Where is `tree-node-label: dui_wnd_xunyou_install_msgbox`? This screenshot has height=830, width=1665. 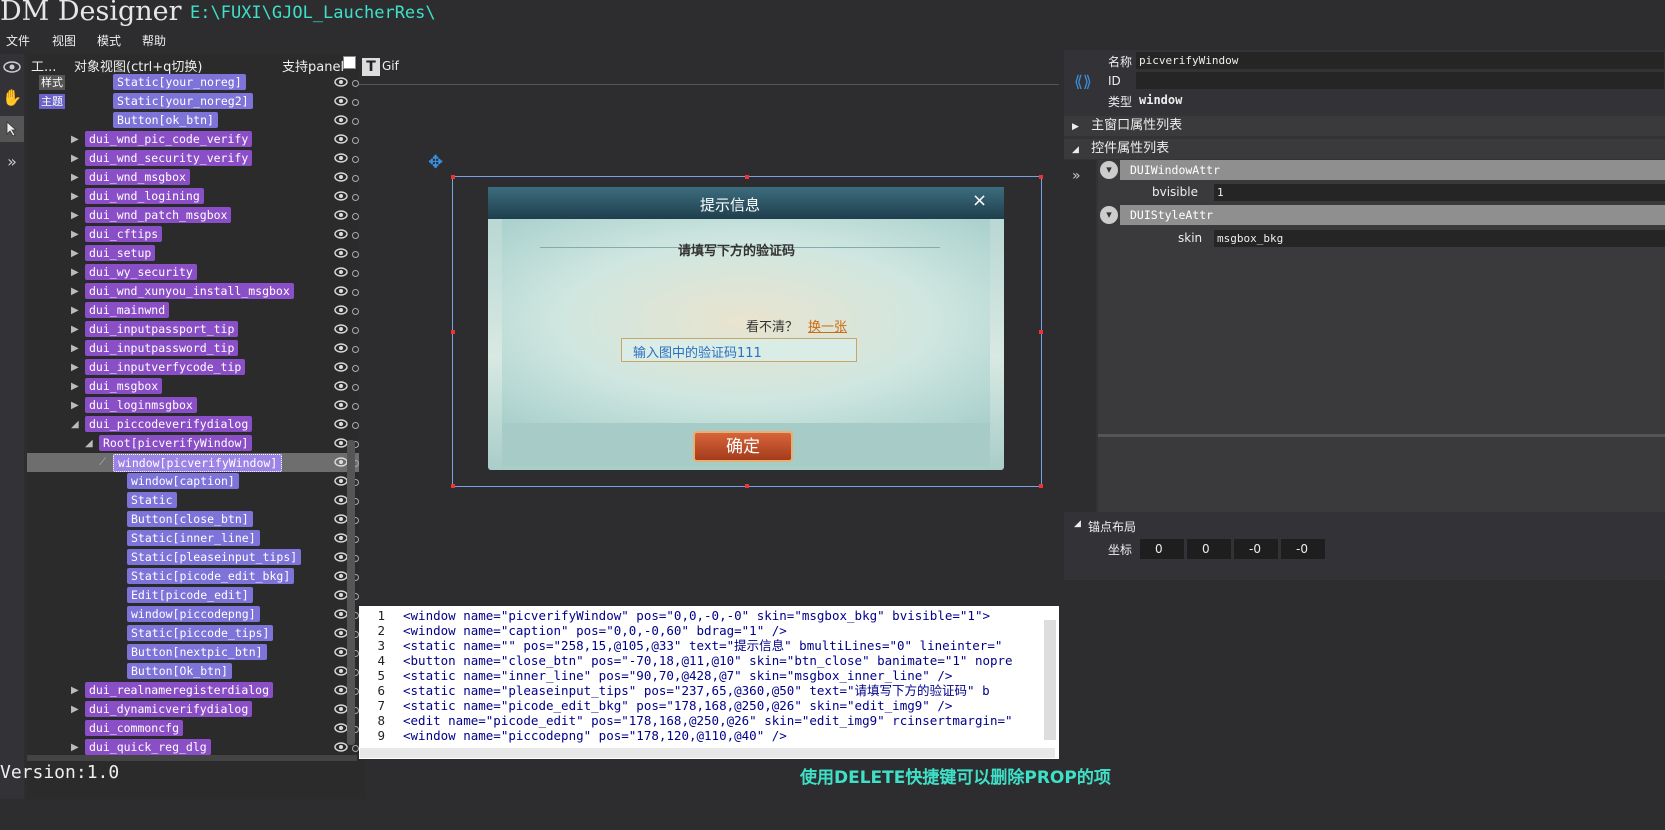
tree-node-label: dui_wnd_xunyou_install_msgbox is located at coordinates (189, 291).